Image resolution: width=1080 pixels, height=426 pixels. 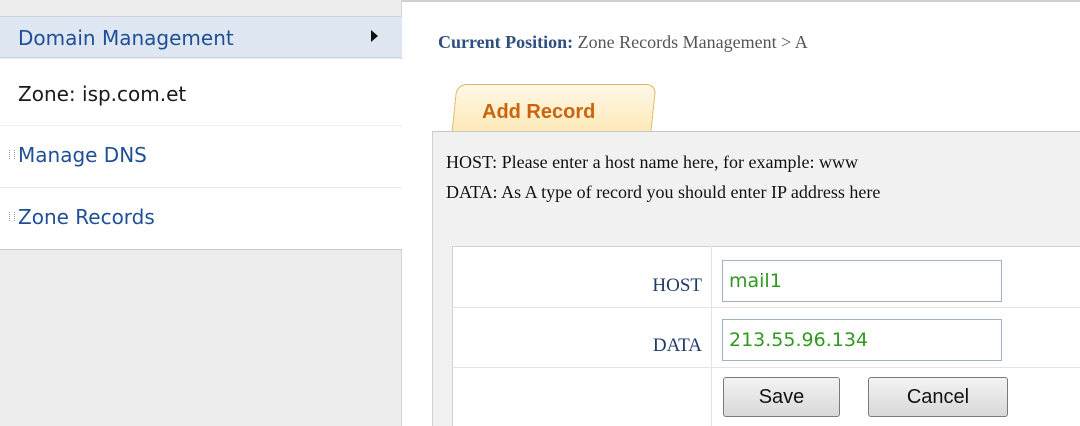 What do you see at coordinates (86, 217) in the screenshot?
I see `sidebar-item-label: Zone Records` at bounding box center [86, 217].